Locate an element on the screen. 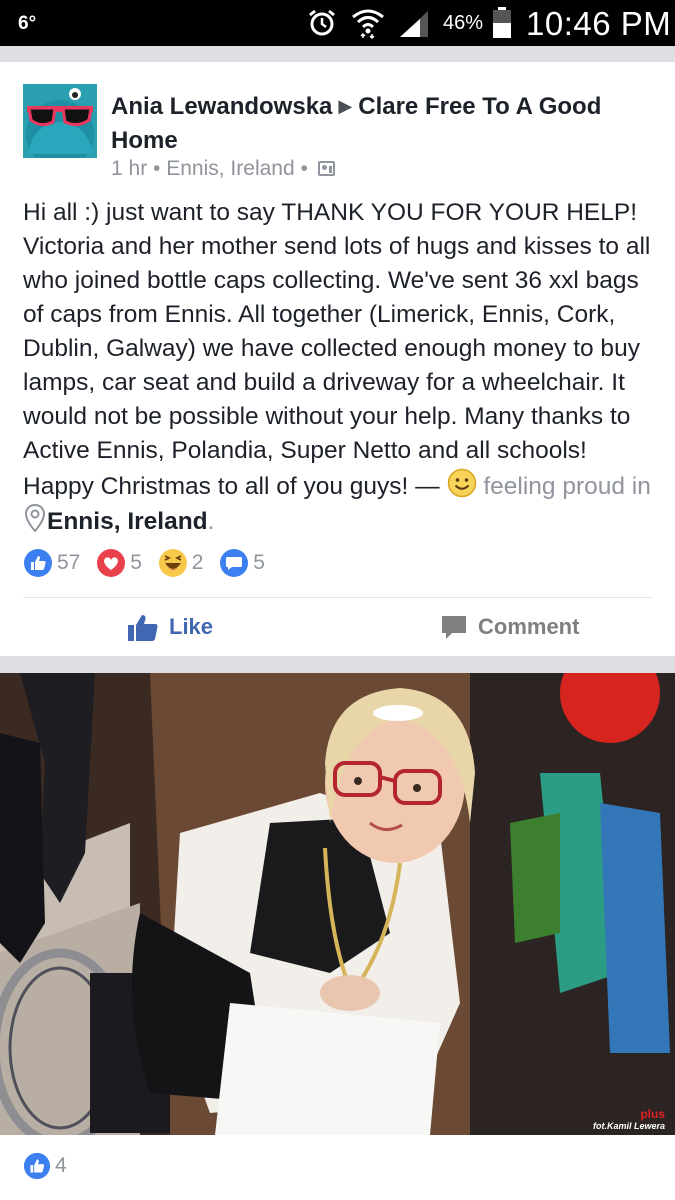 The width and height of the screenshot is (675, 1200). thumbs-up-icon is located at coordinates (143, 628).